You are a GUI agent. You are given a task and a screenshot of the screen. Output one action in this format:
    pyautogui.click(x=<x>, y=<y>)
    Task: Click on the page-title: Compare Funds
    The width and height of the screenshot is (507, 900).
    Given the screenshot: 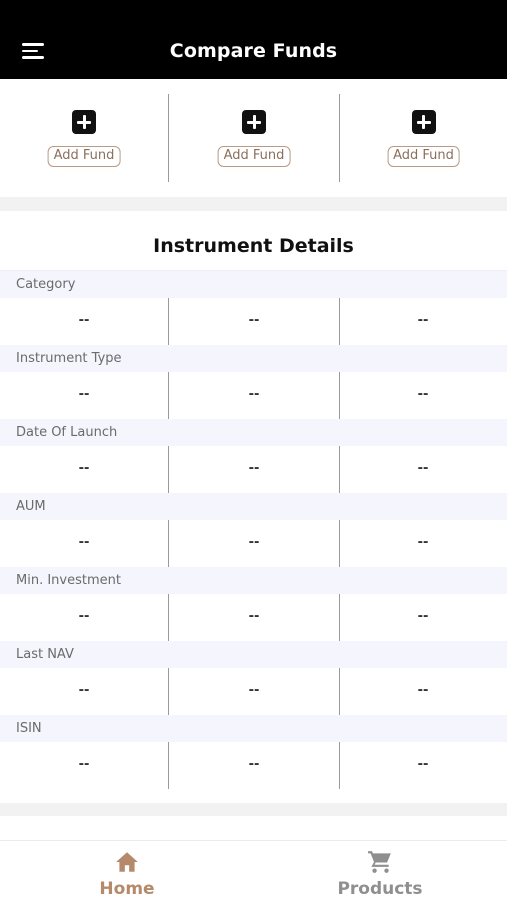 What is the action you would take?
    pyautogui.click(x=253, y=51)
    